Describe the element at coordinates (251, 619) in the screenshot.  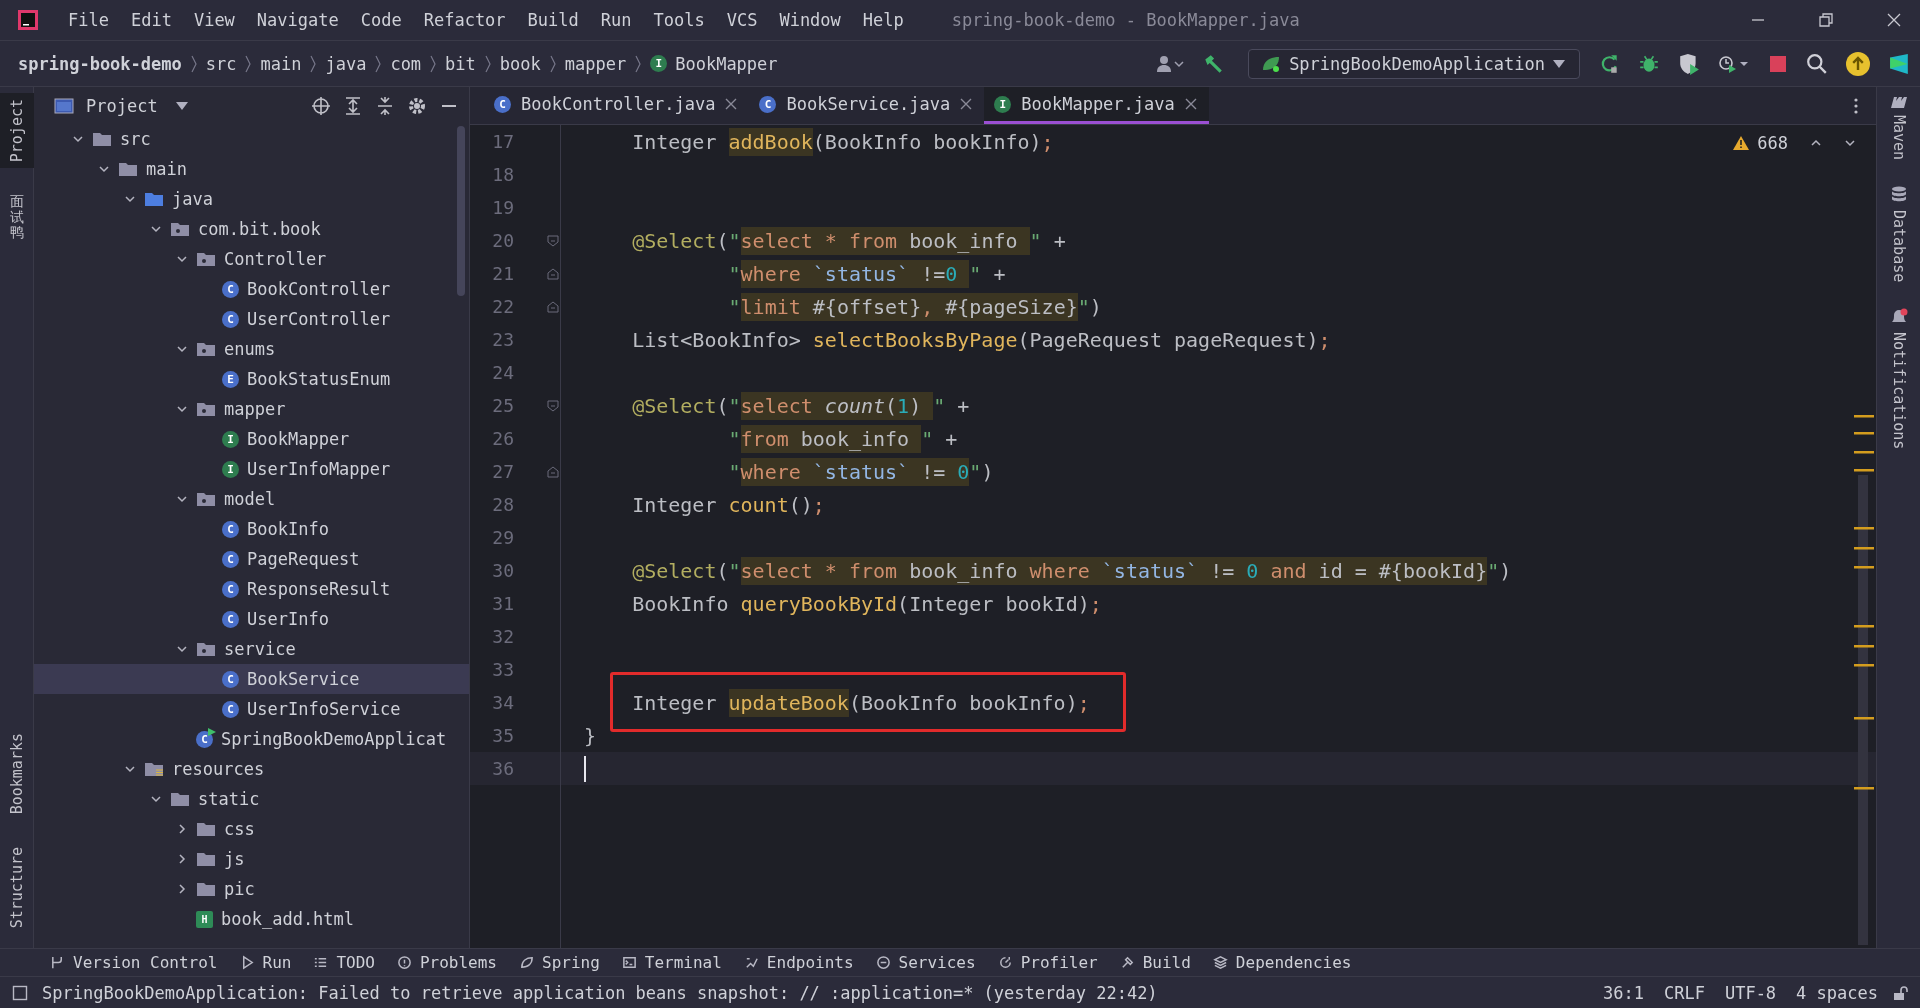
I see `tree-item: C UserInfo` at that location.